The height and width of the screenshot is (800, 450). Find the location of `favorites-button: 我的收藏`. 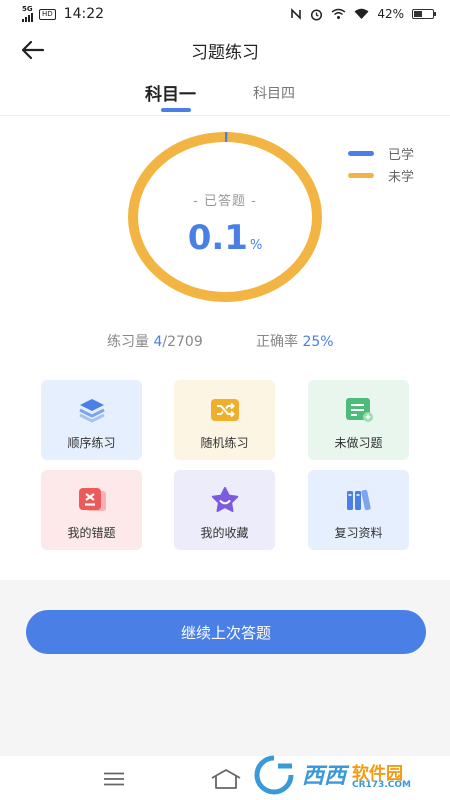

favorites-button: 我的收藏 is located at coordinates (224, 510).